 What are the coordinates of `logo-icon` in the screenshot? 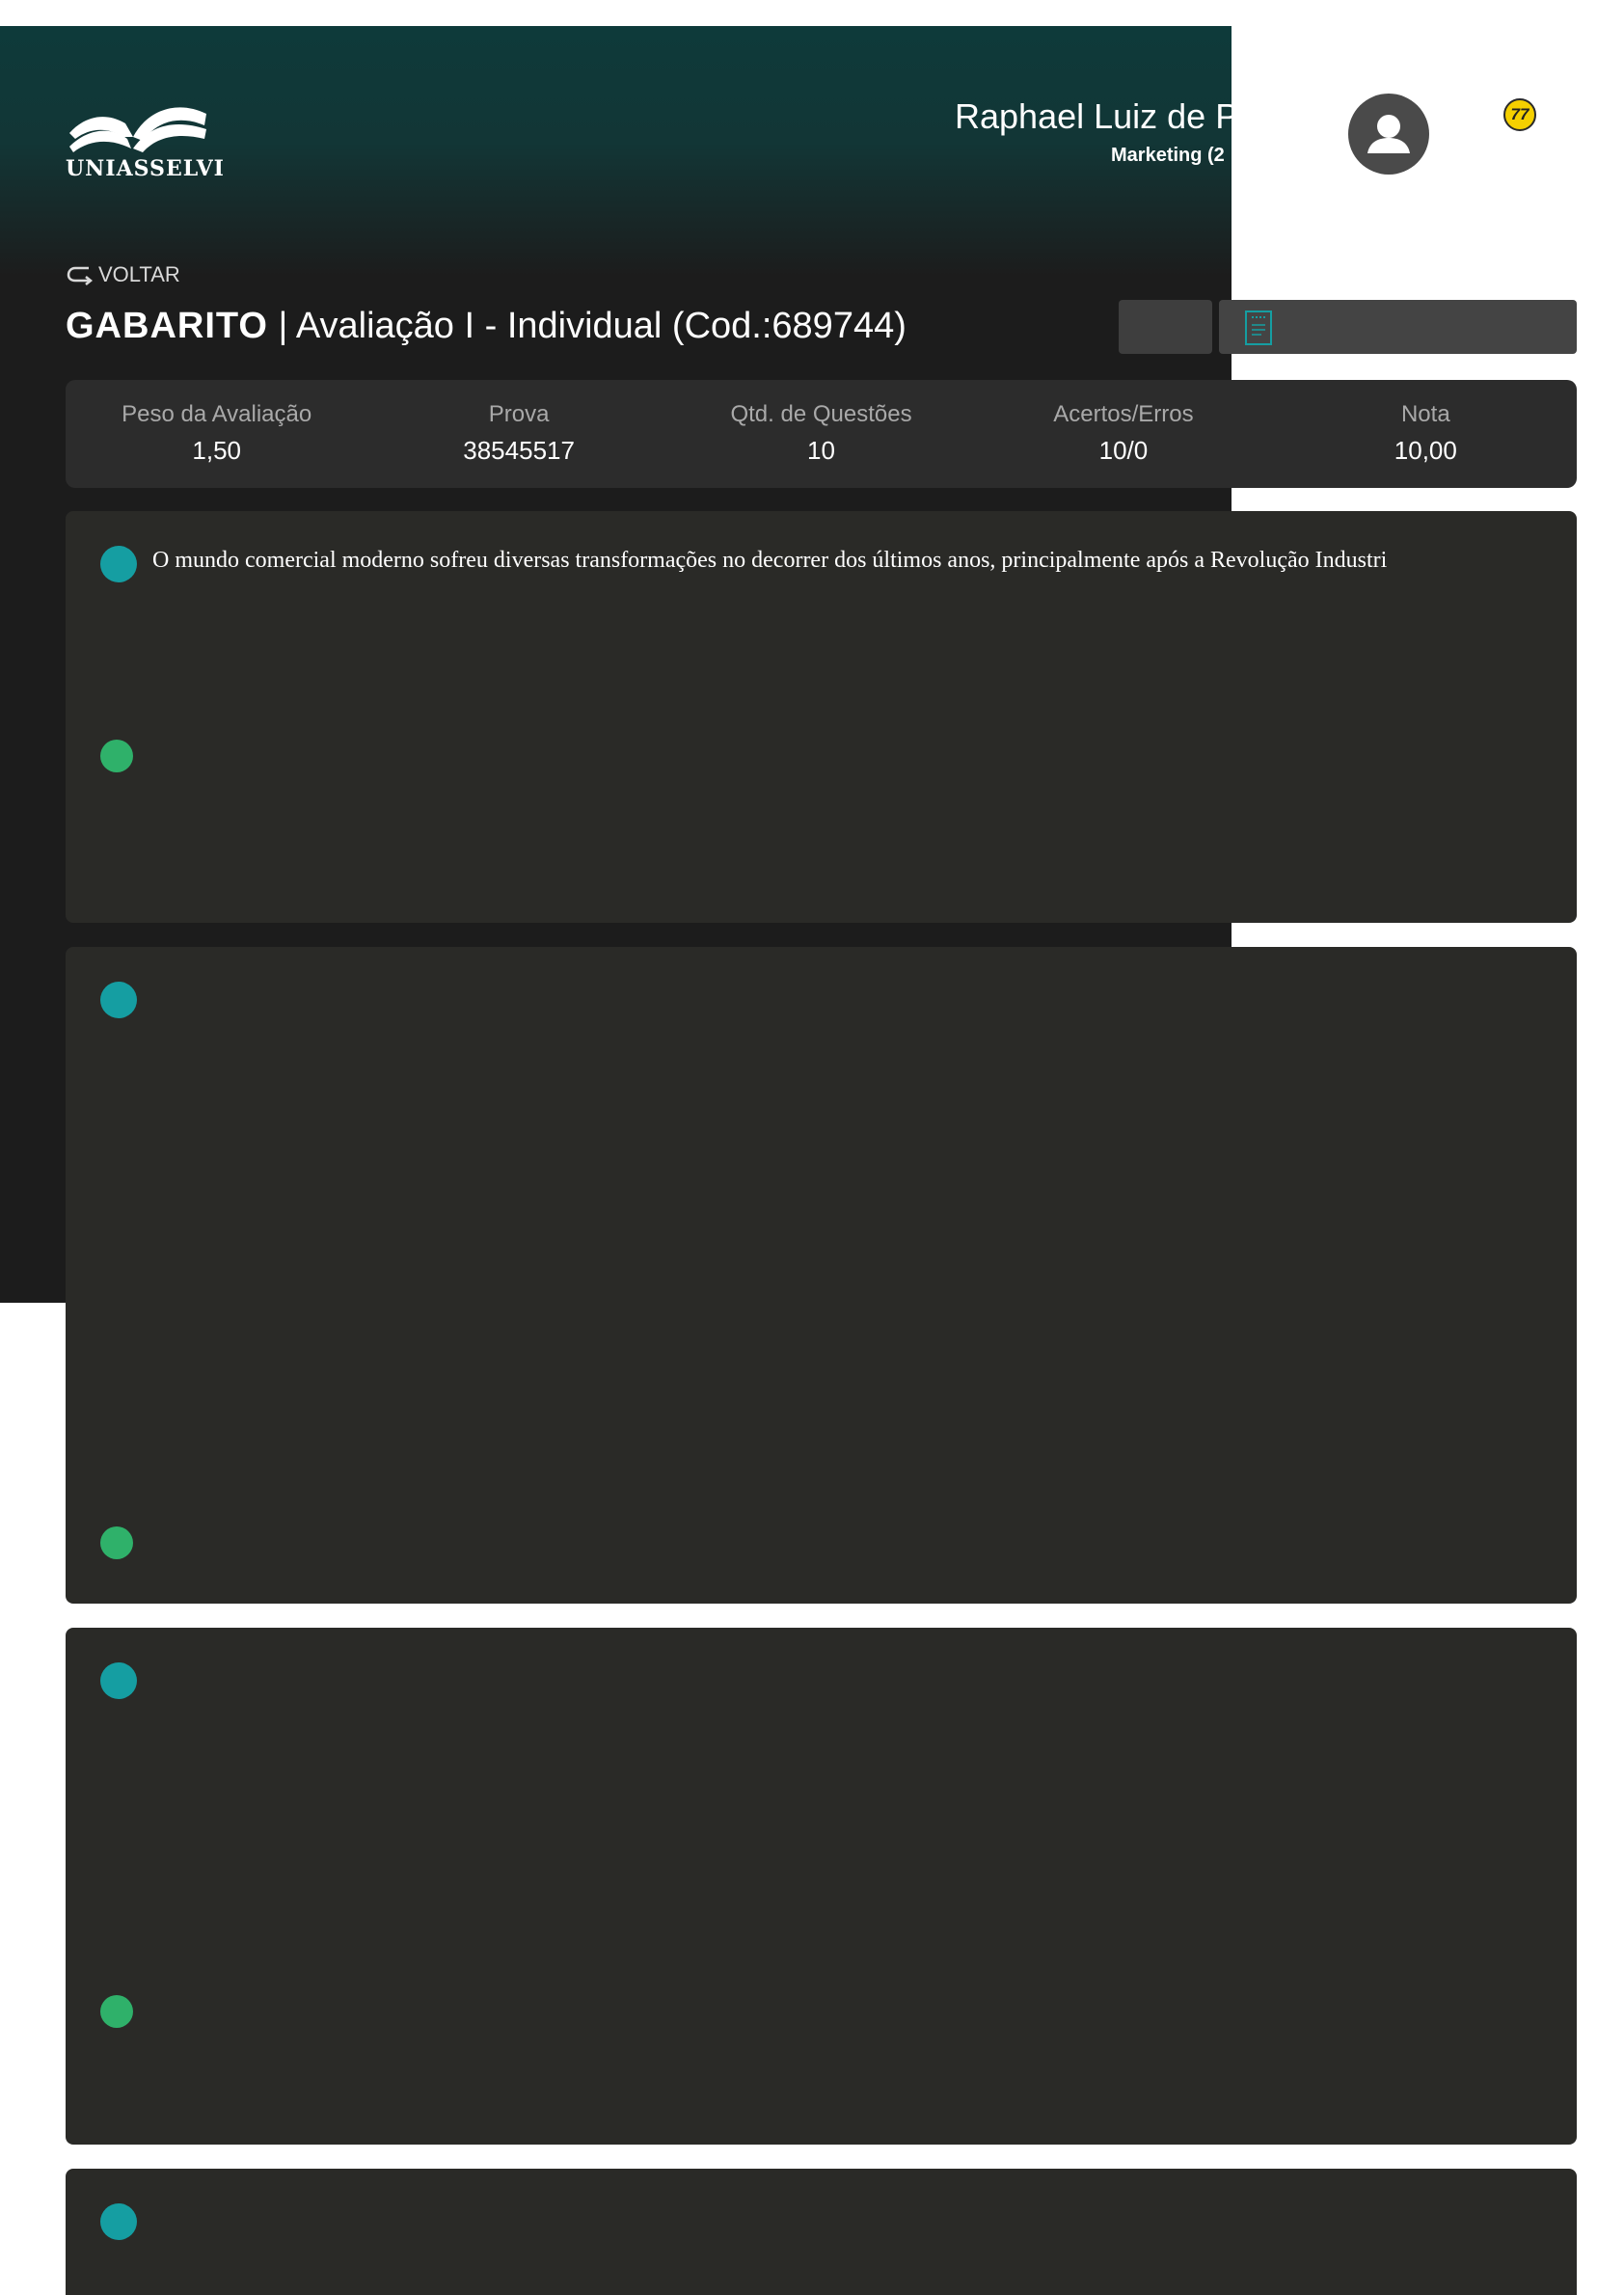 It's located at (137, 129).